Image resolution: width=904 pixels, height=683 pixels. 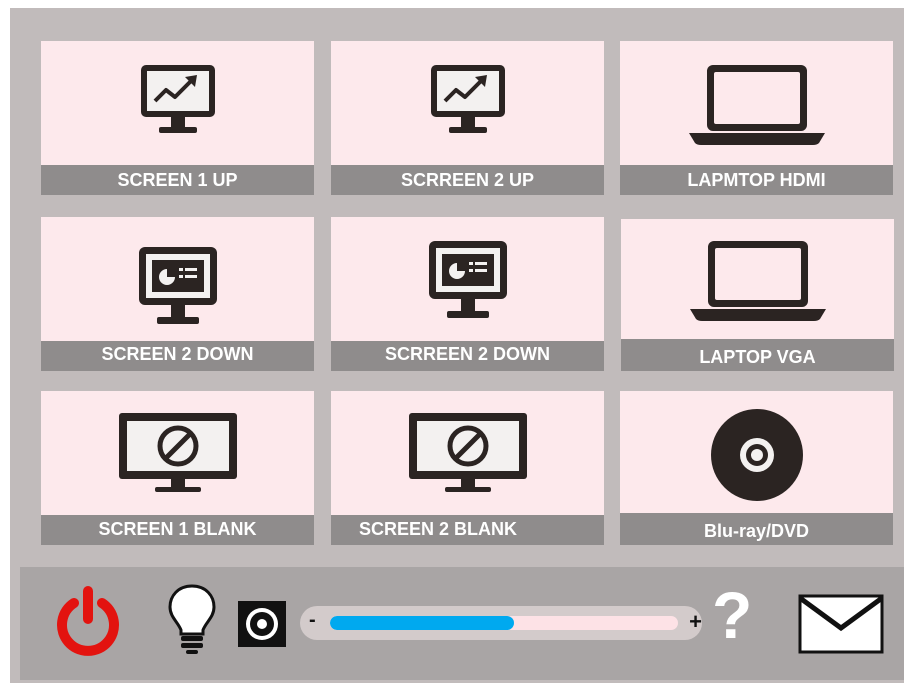 I want to click on source-label: LAPMTOP HDMI, so click(x=756, y=180).